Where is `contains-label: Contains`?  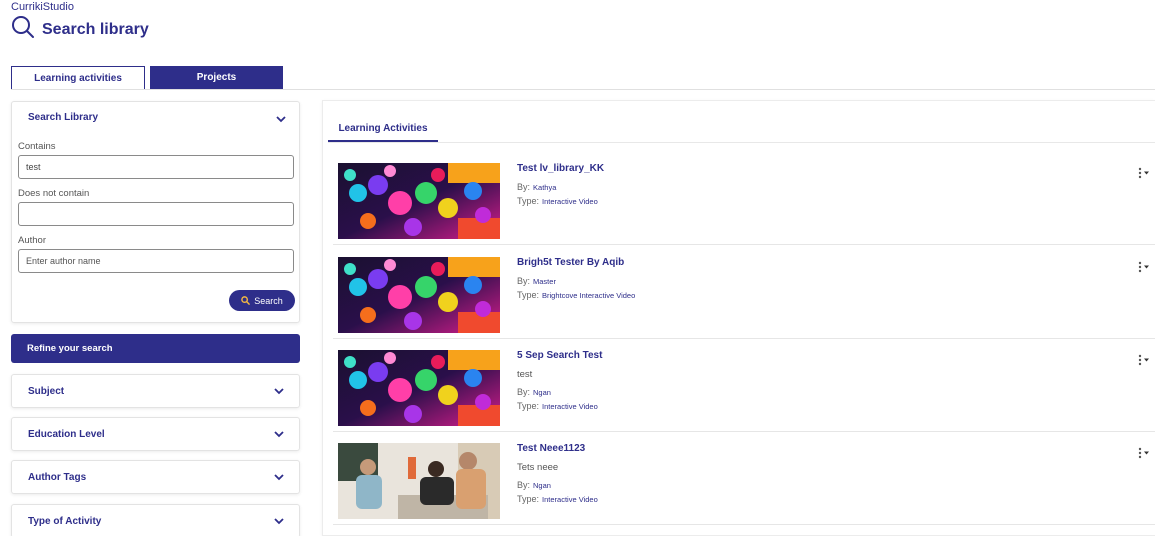 contains-label: Contains is located at coordinates (37, 146).